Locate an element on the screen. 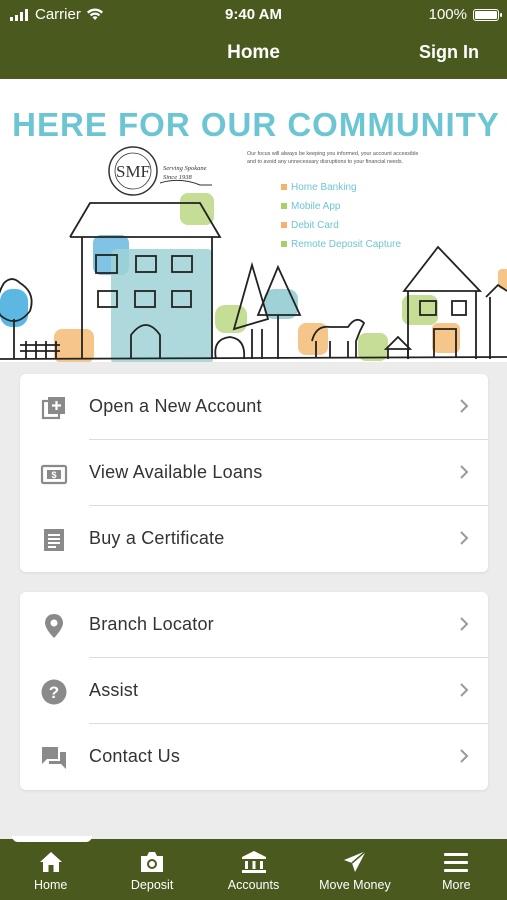  bank-icon is located at coordinates (253, 862).